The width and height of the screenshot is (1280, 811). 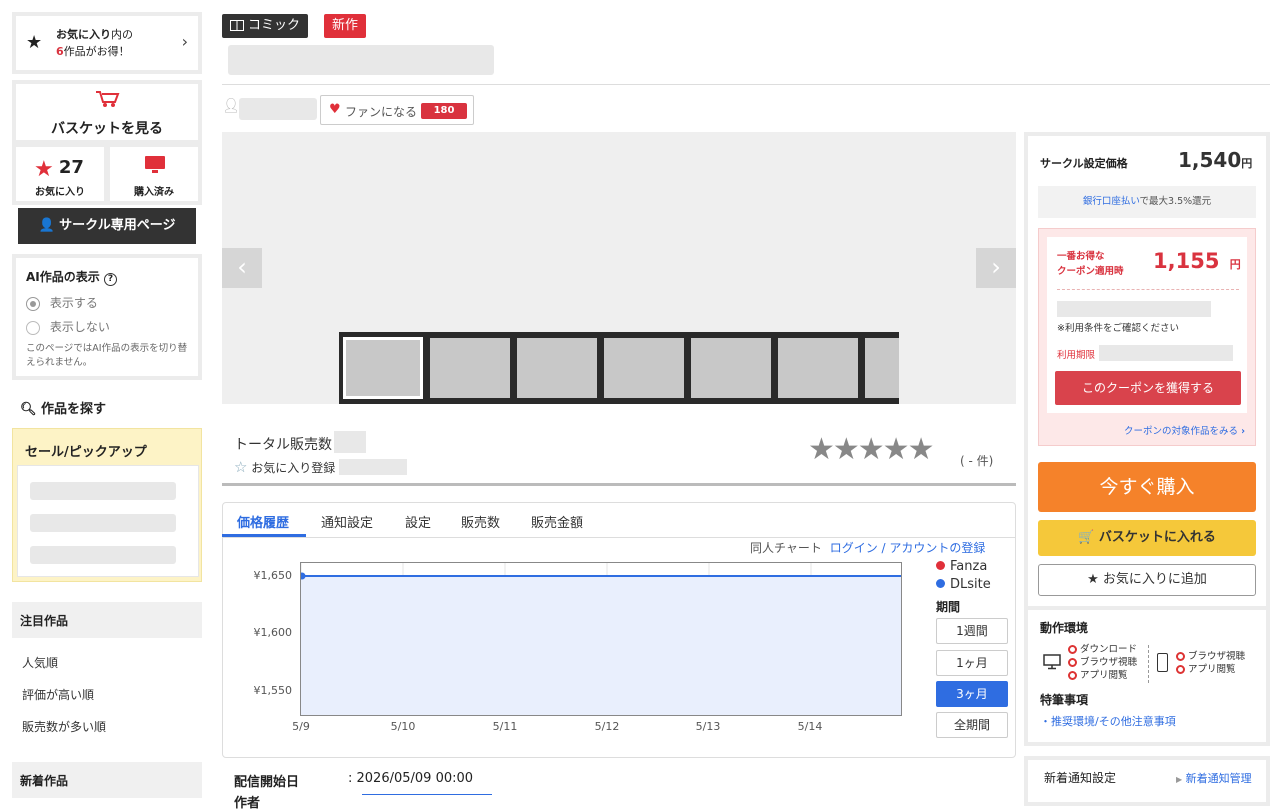 What do you see at coordinates (1108, 721) in the screenshot?
I see `notes-link: ・推奨環境/その他注意事項` at bounding box center [1108, 721].